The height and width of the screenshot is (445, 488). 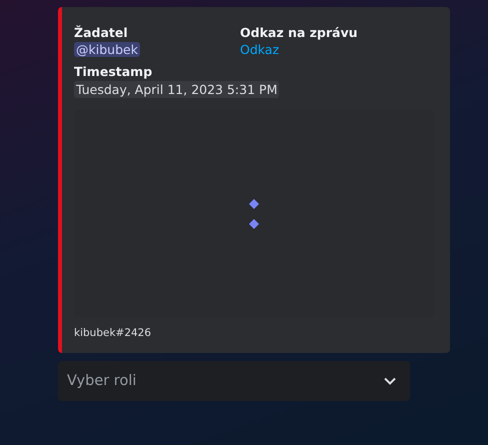 I want to click on message-link: Odkaz, so click(x=260, y=49).